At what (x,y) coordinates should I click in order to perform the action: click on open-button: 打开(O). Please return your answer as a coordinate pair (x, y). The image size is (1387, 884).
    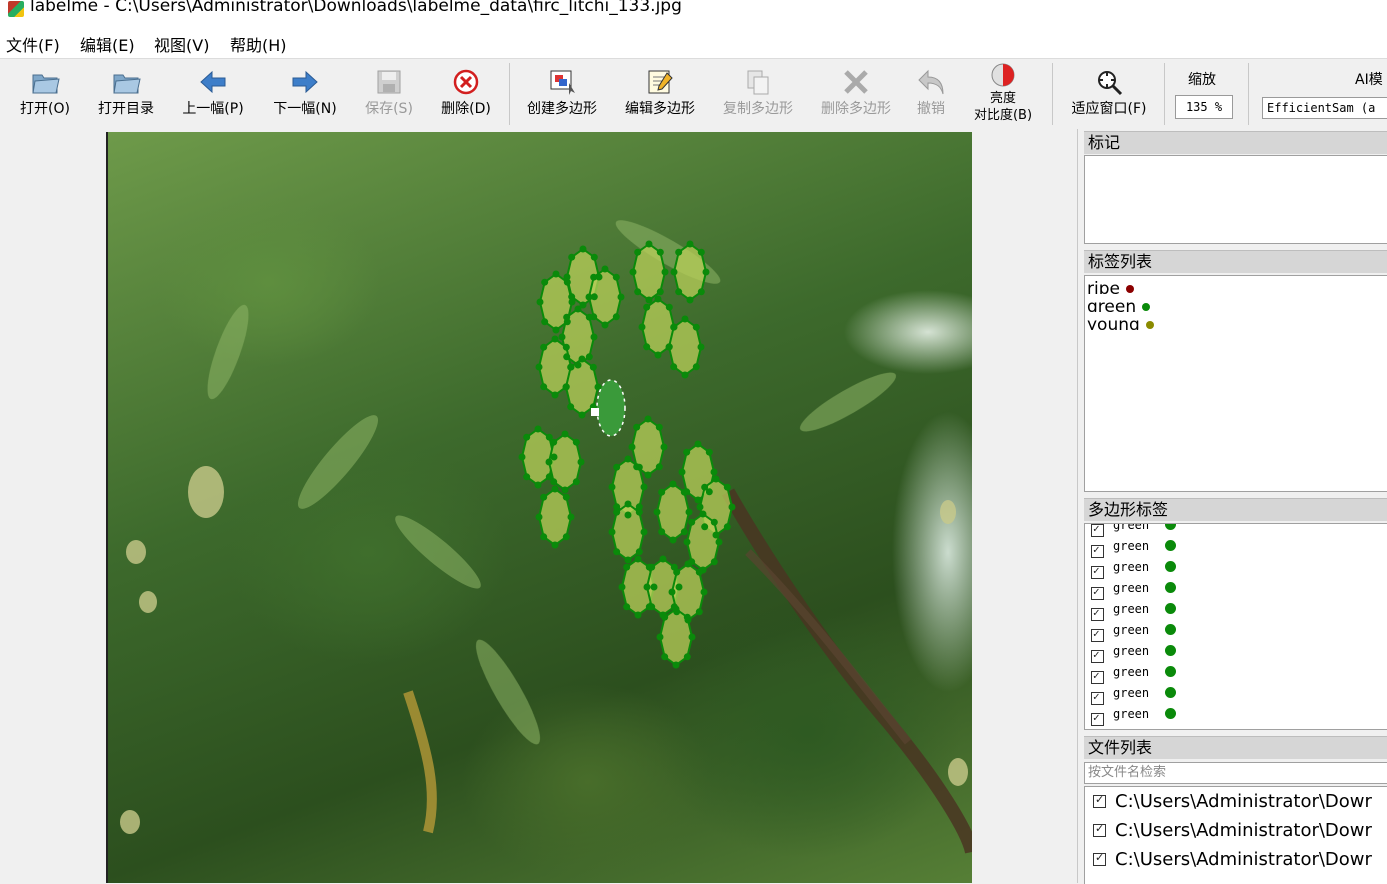
    Looking at the image, I should click on (45, 94).